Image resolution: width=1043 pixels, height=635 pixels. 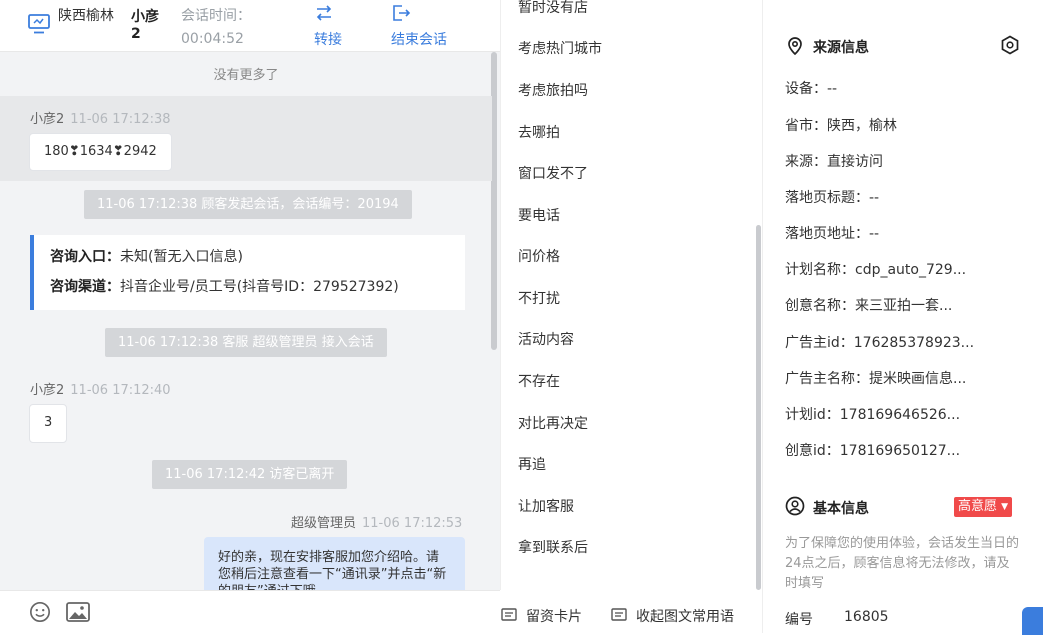 What do you see at coordinates (246, 75) in the screenshot?
I see `no-more-text: 没有更多了` at bounding box center [246, 75].